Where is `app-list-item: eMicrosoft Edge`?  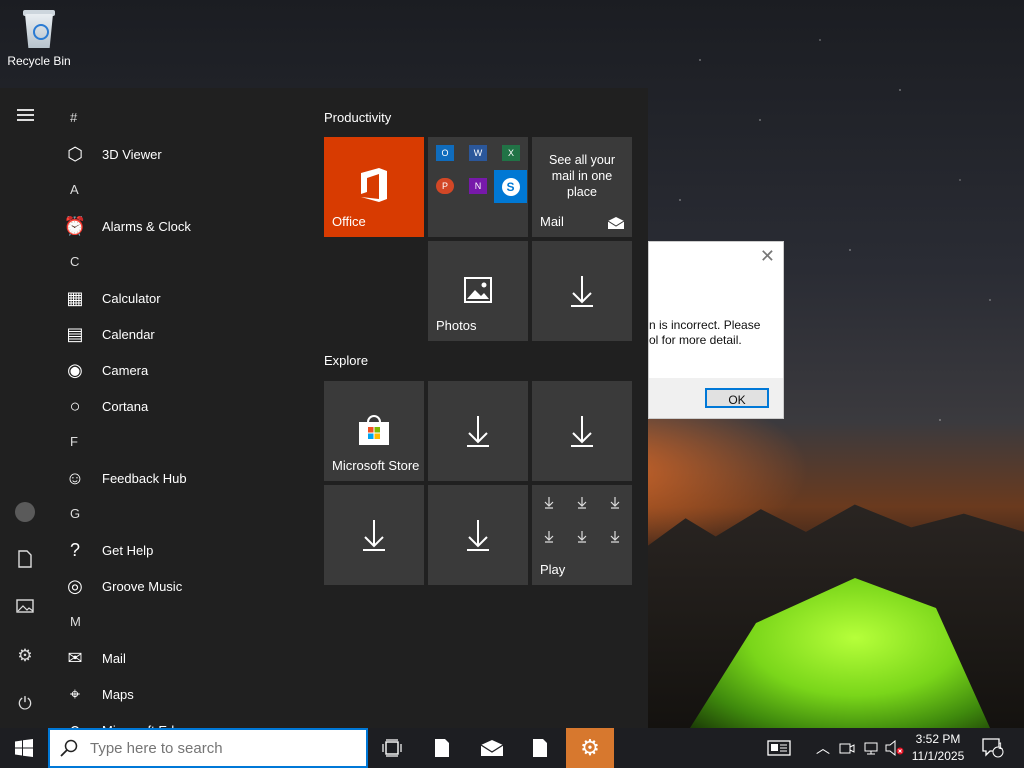 app-list-item: eMicrosoft Edge is located at coordinates (181, 720).